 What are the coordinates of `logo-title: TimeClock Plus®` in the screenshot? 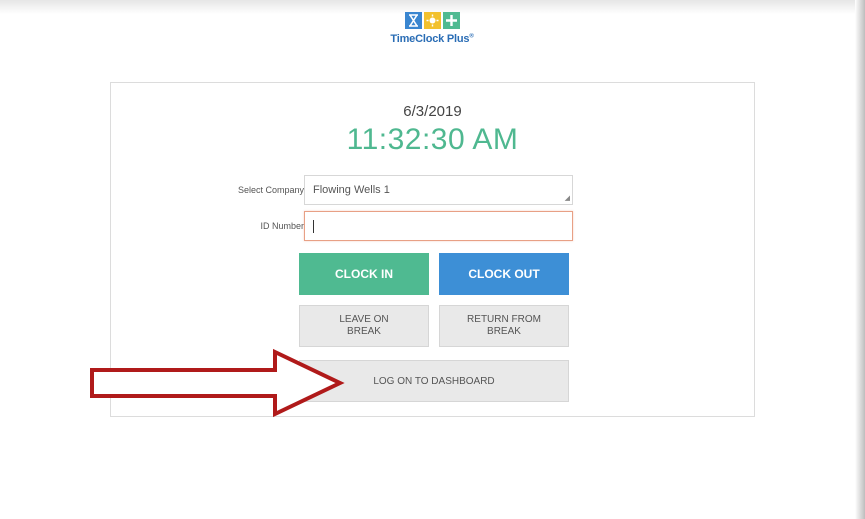 It's located at (432, 39).